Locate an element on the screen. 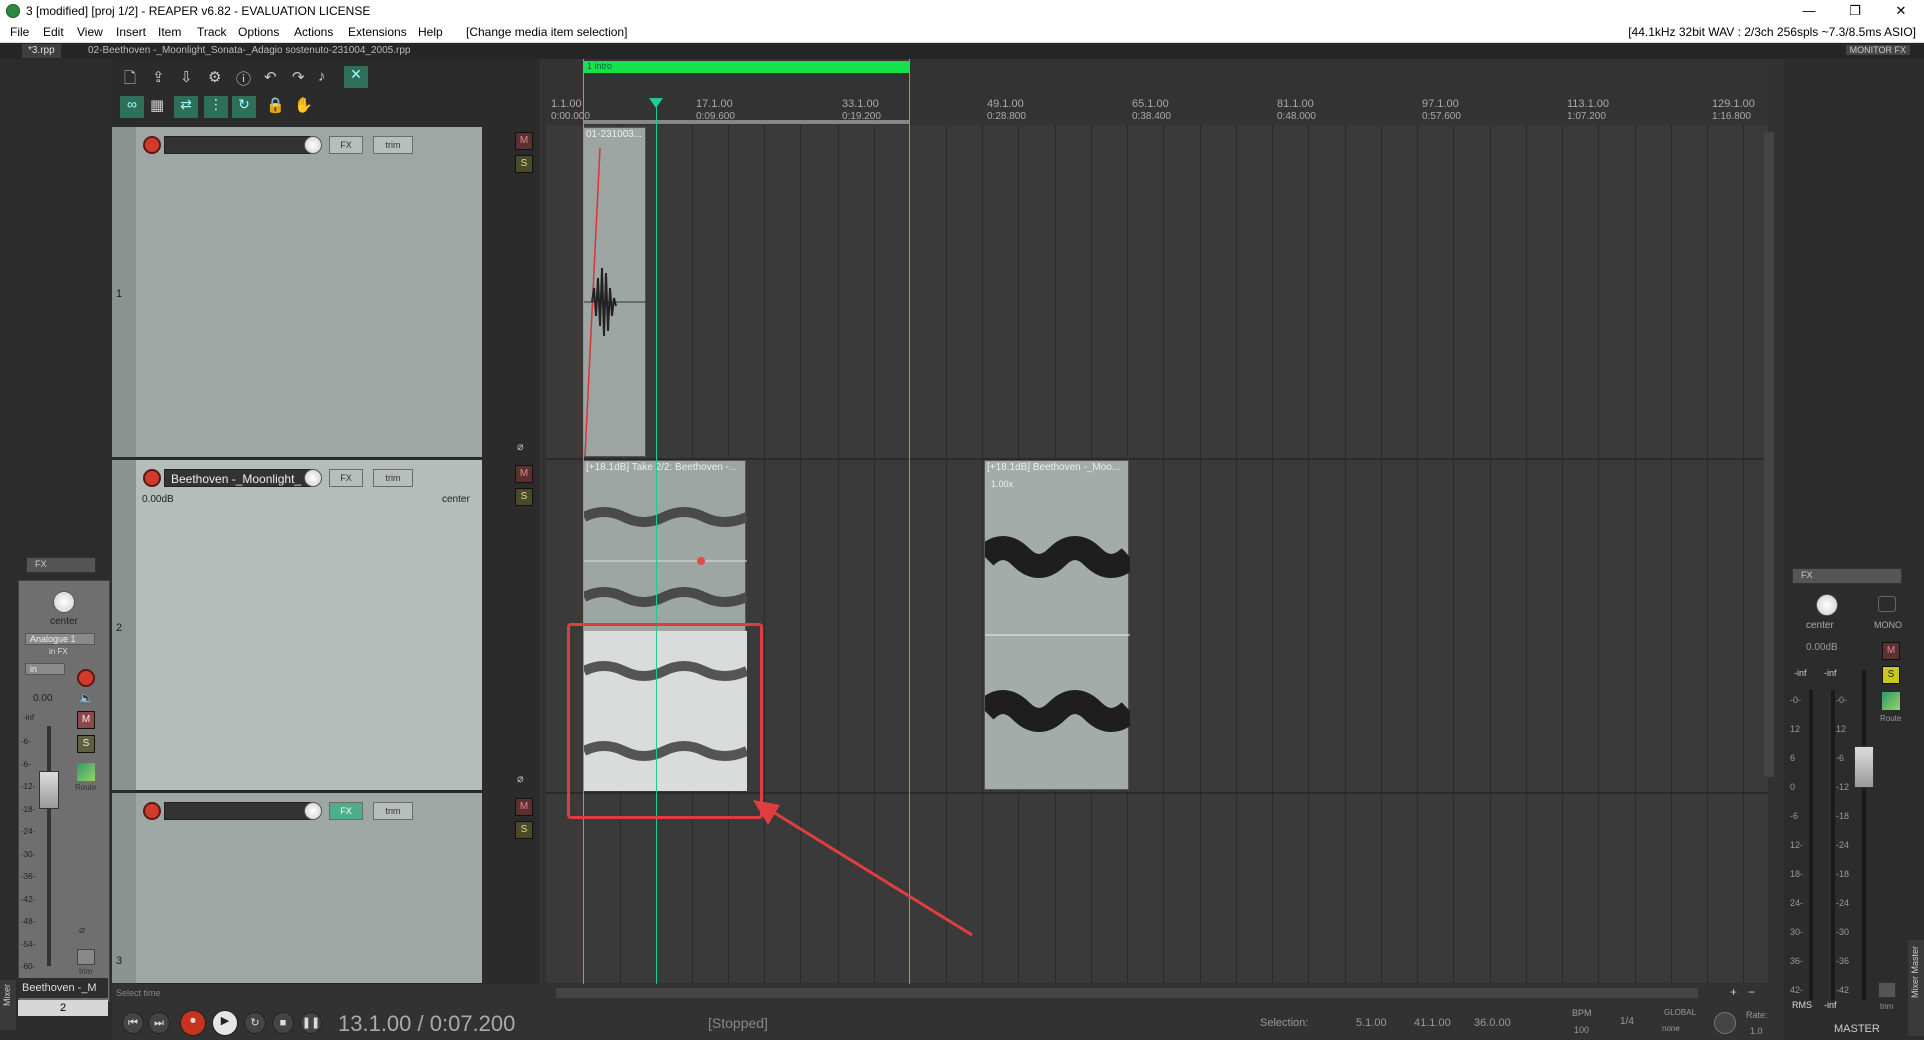 Image resolution: width=1924 pixels, height=1040 pixels. grid-icon: ▦ is located at coordinates (157, 105).